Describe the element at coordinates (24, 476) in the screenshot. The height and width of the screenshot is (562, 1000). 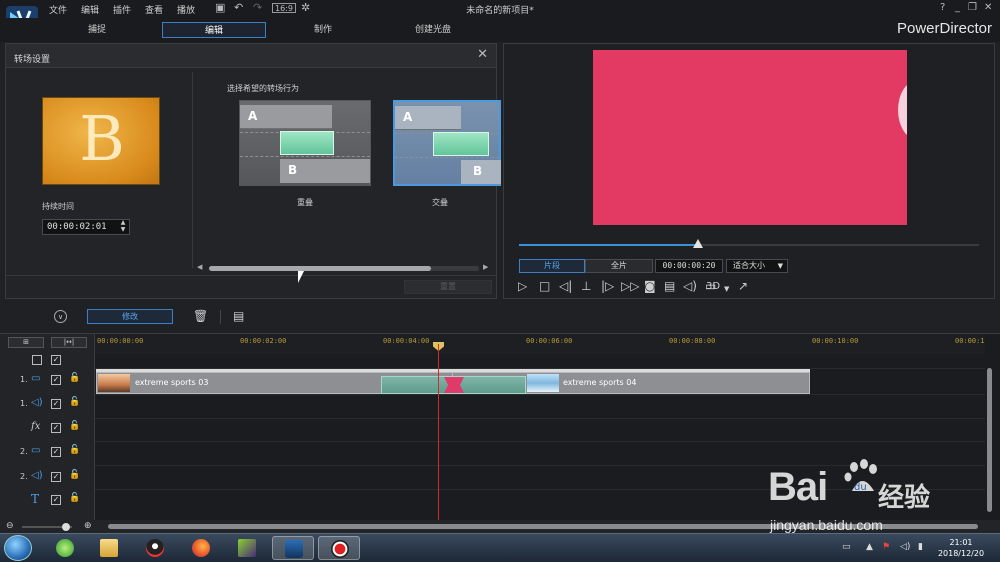
I see `track-number: 2.` at that location.